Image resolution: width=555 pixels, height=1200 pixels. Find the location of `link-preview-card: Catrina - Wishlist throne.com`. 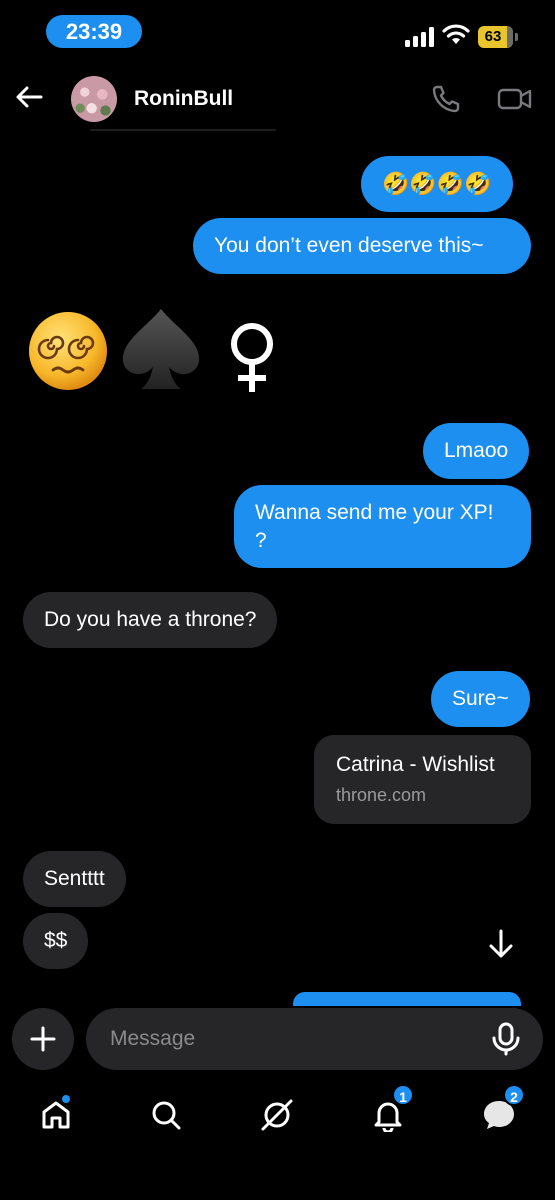

link-preview-card: Catrina - Wishlist throne.com is located at coordinates (422, 779).